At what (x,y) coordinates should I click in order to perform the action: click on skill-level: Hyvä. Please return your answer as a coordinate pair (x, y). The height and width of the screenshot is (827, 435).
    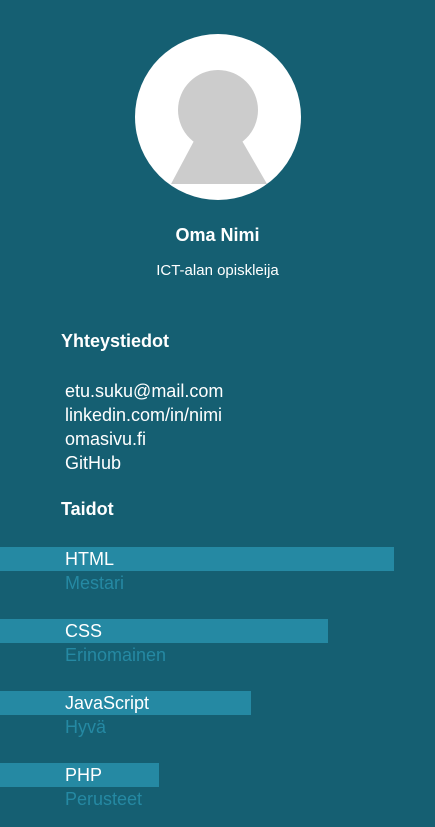
    Looking at the image, I should click on (86, 727).